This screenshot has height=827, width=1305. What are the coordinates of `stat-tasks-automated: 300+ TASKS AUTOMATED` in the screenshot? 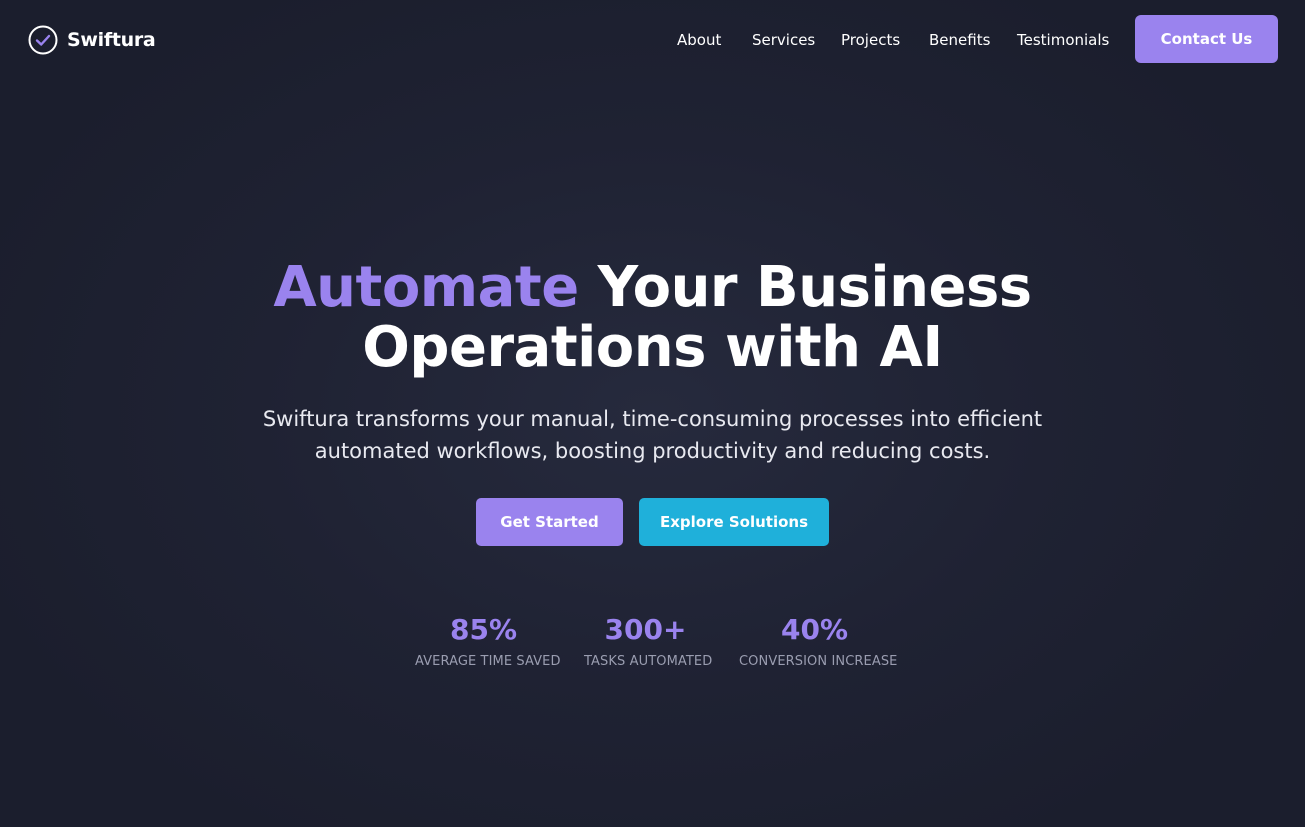 It's located at (648, 641).